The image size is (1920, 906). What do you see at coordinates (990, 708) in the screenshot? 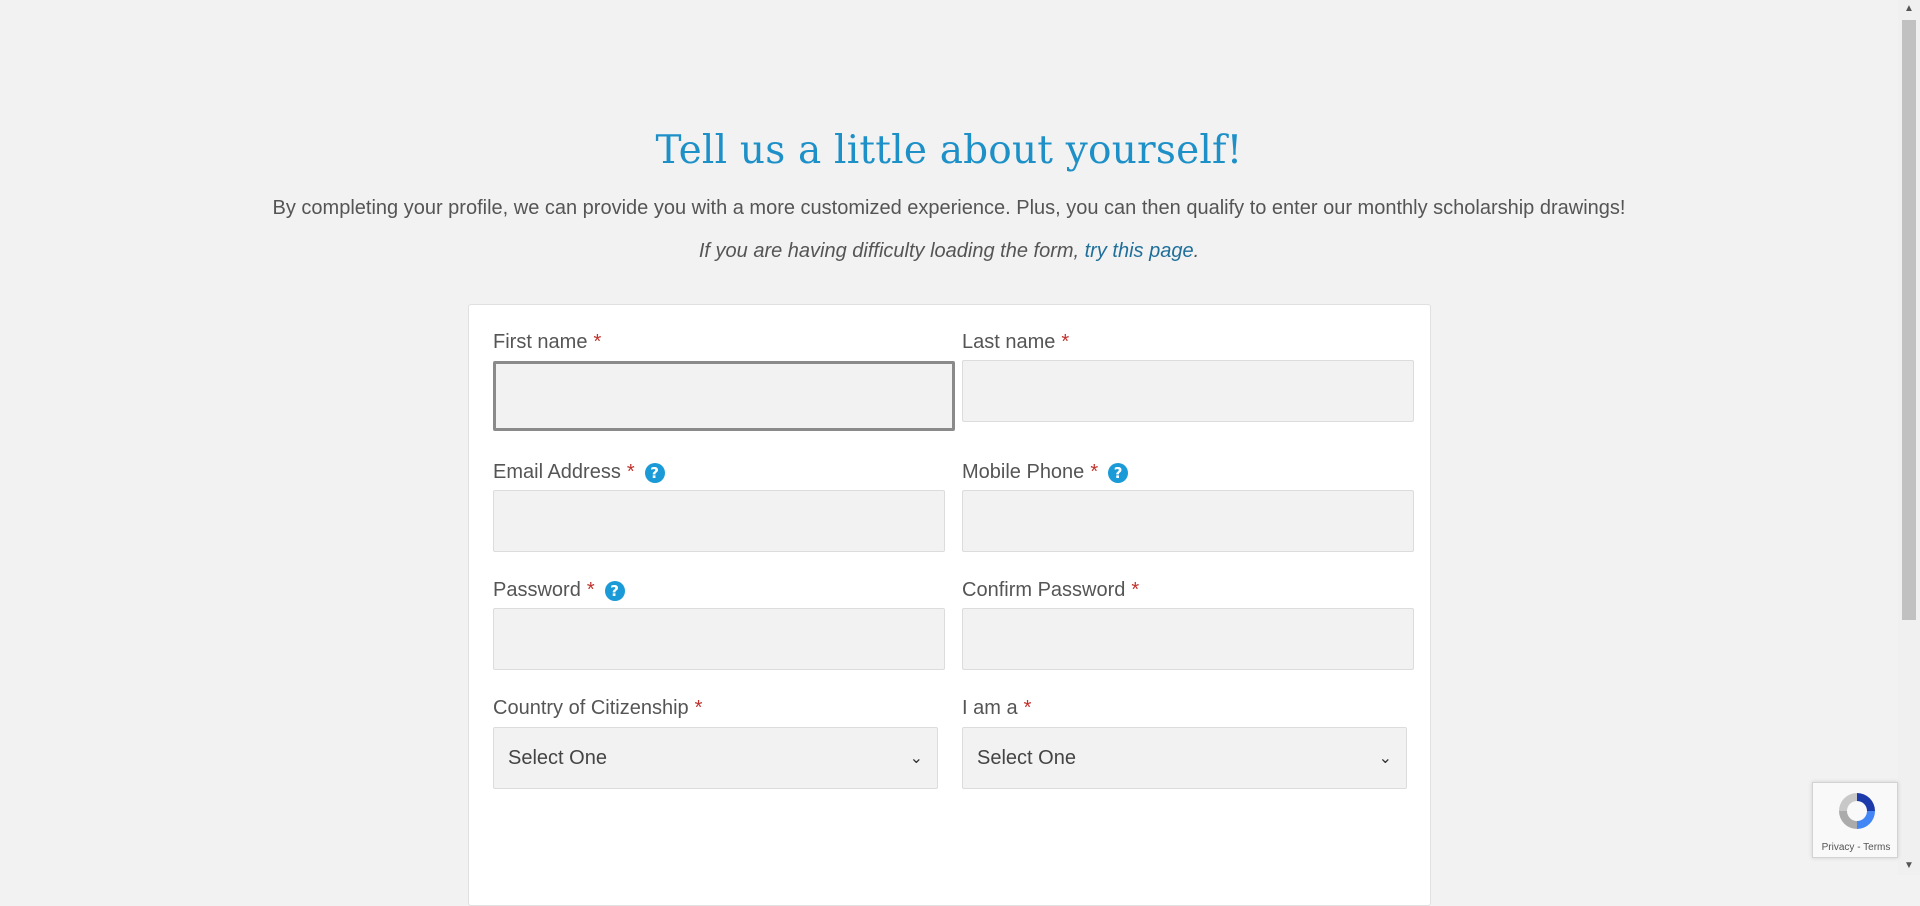
I see `i-am-a-label-text: I am a` at bounding box center [990, 708].